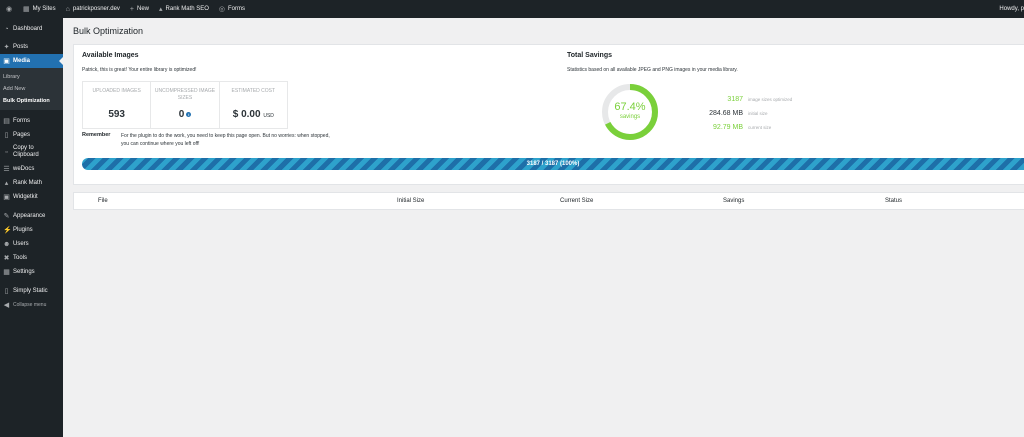  I want to click on sidebar-item-copy-to-clipboard: ▫ Copy to Clipboard, so click(31, 152).